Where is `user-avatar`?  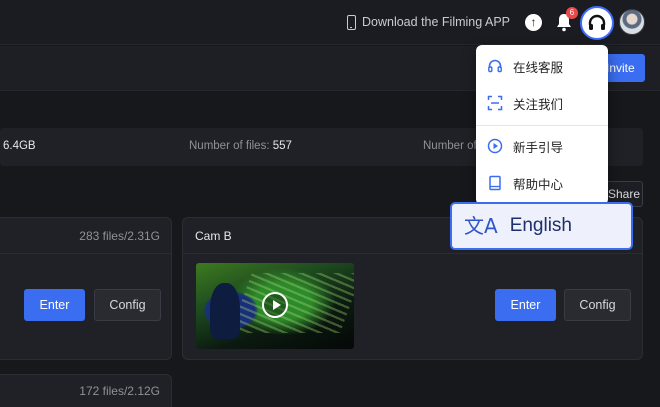 user-avatar is located at coordinates (632, 22).